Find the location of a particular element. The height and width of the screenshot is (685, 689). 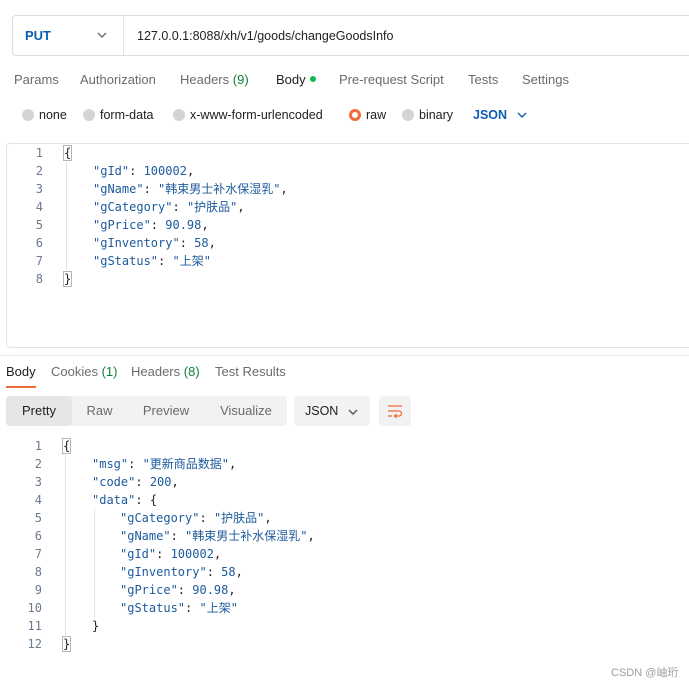

tab-authorization: Authorization is located at coordinates (118, 79).